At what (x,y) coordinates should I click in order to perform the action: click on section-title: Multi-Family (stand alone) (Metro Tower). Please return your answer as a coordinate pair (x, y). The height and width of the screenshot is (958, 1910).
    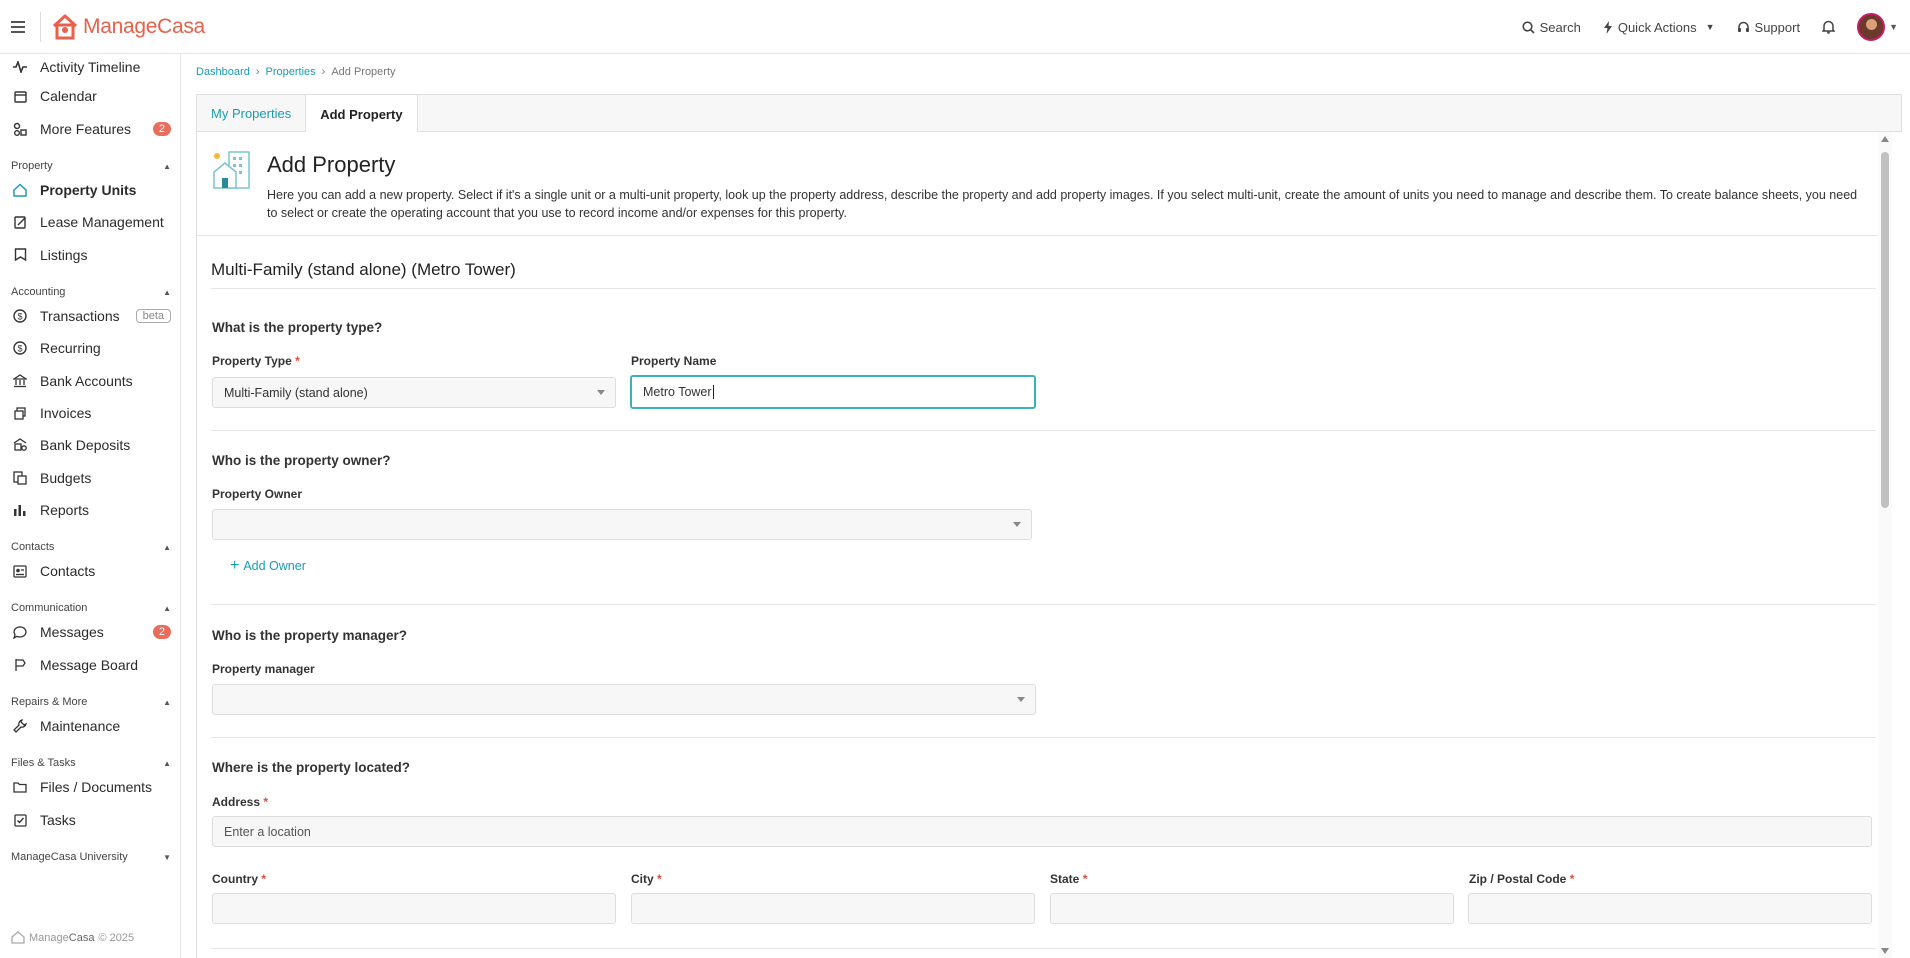
    Looking at the image, I should click on (363, 269).